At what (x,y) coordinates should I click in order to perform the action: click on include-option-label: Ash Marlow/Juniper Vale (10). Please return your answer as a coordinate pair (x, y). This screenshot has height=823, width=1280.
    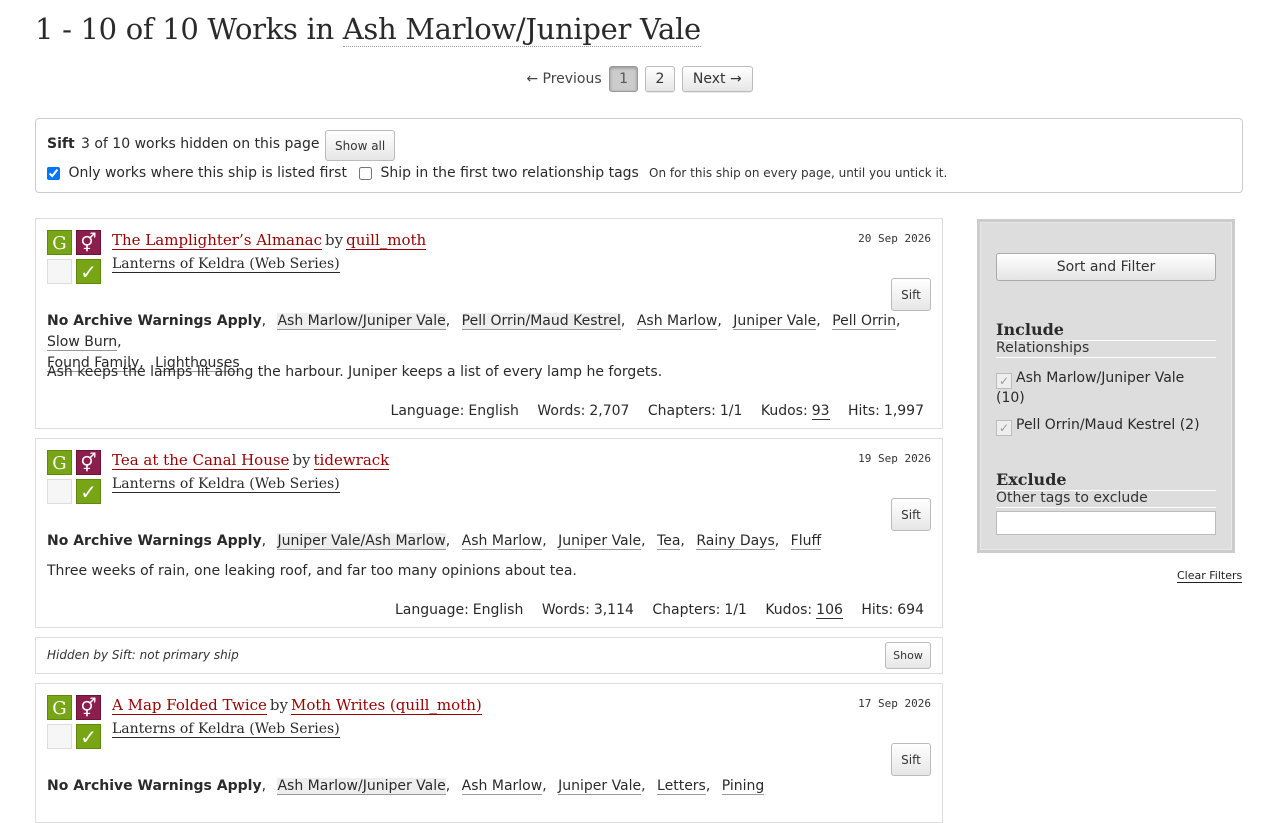
    Looking at the image, I should click on (1090, 388).